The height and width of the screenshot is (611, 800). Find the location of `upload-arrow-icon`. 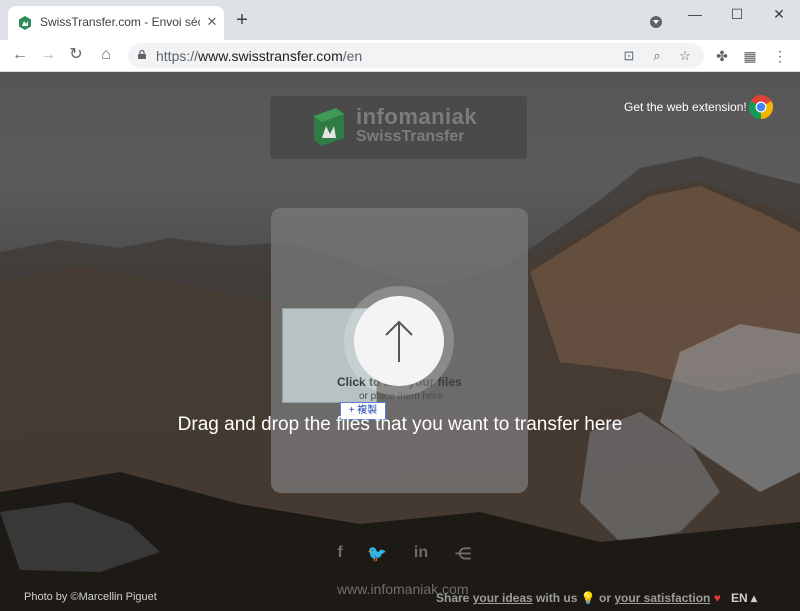

upload-arrow-icon is located at coordinates (399, 341).